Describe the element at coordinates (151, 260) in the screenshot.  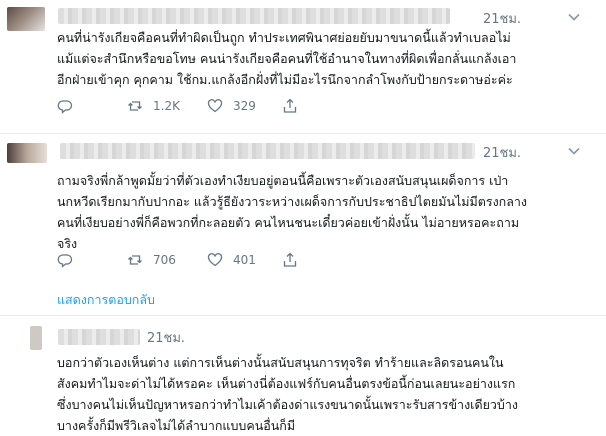
I see `retweet-button: 706` at that location.